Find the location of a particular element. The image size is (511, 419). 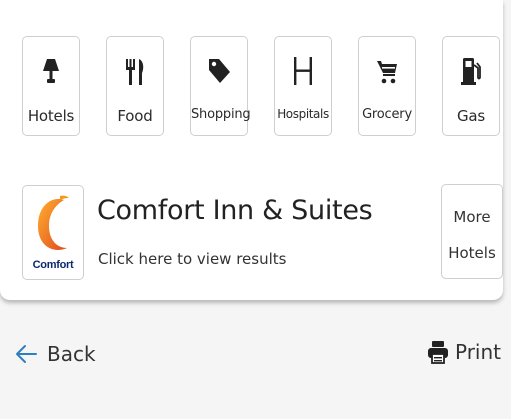

comfort-logo-icon is located at coordinates (53, 222).